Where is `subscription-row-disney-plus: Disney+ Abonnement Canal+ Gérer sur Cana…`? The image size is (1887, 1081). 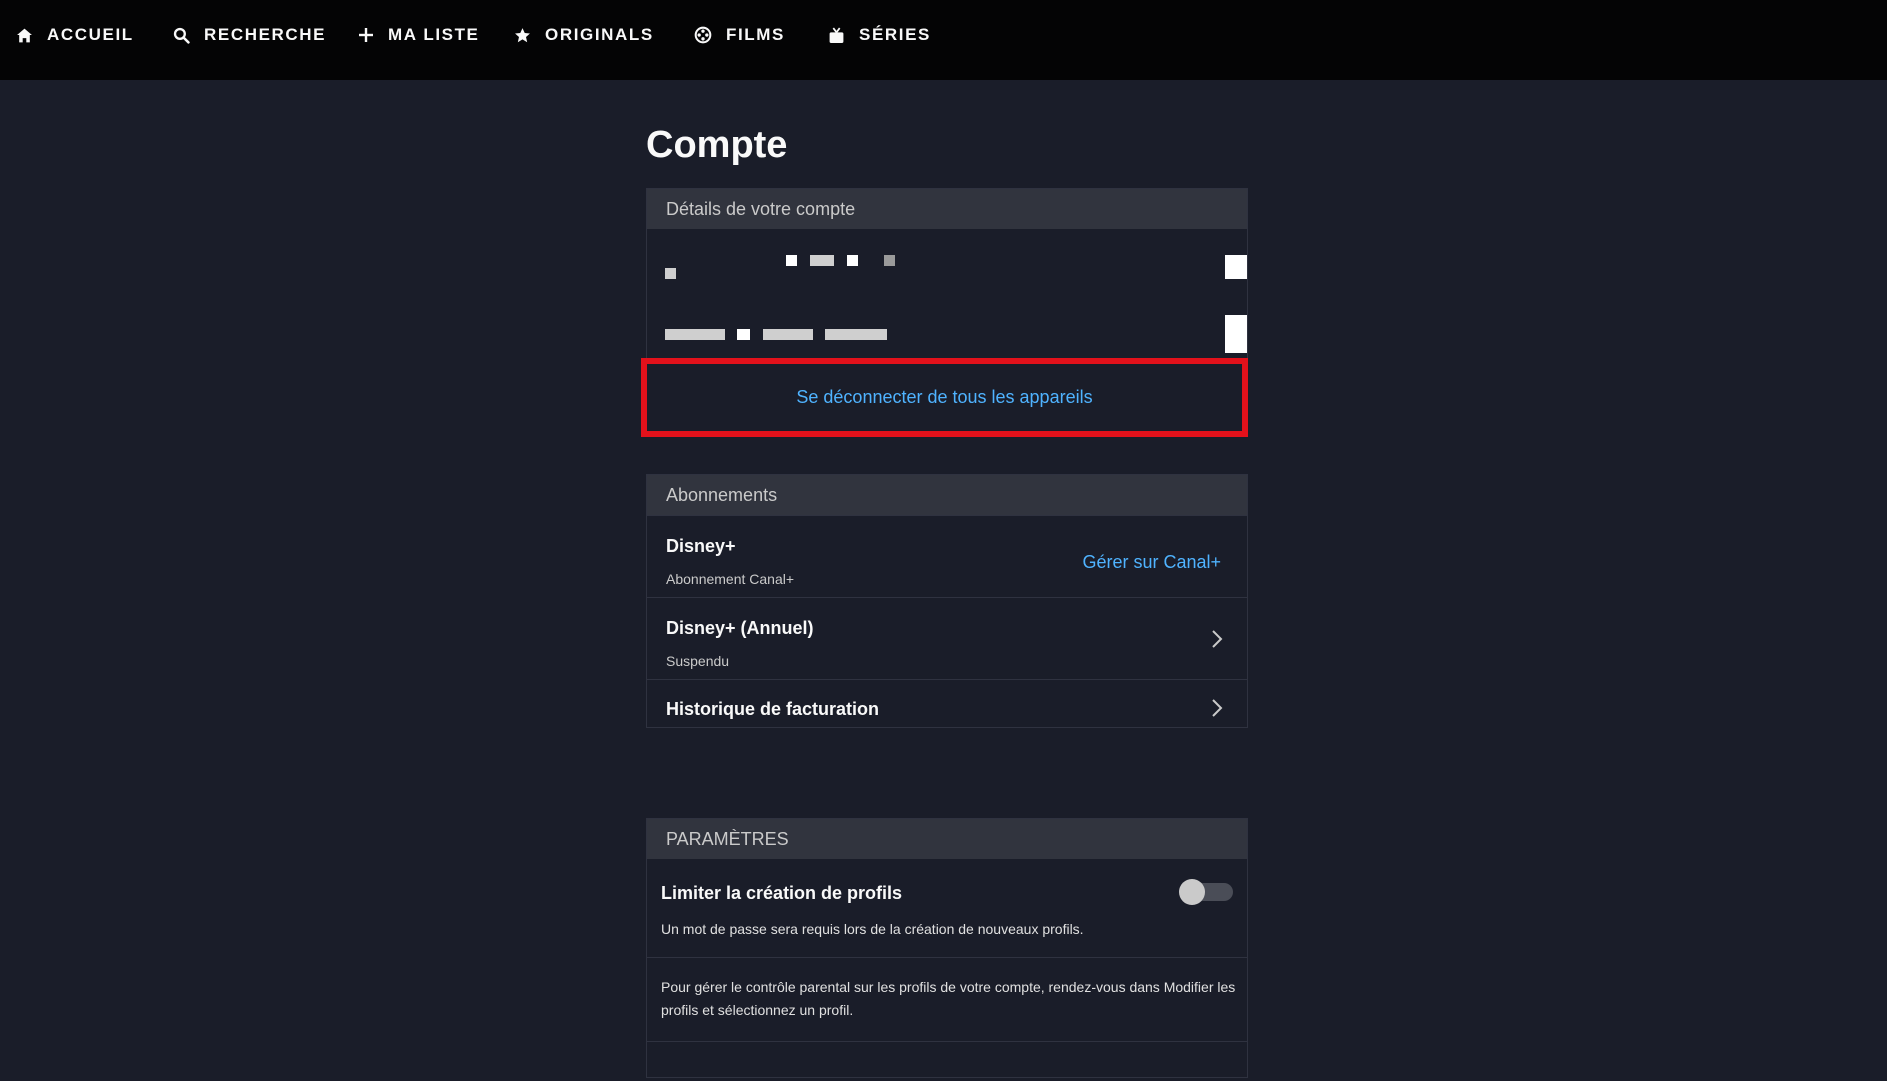
subscription-row-disney-plus: Disney+ Abonnement Canal+ Gérer sur Cana… is located at coordinates (947, 556).